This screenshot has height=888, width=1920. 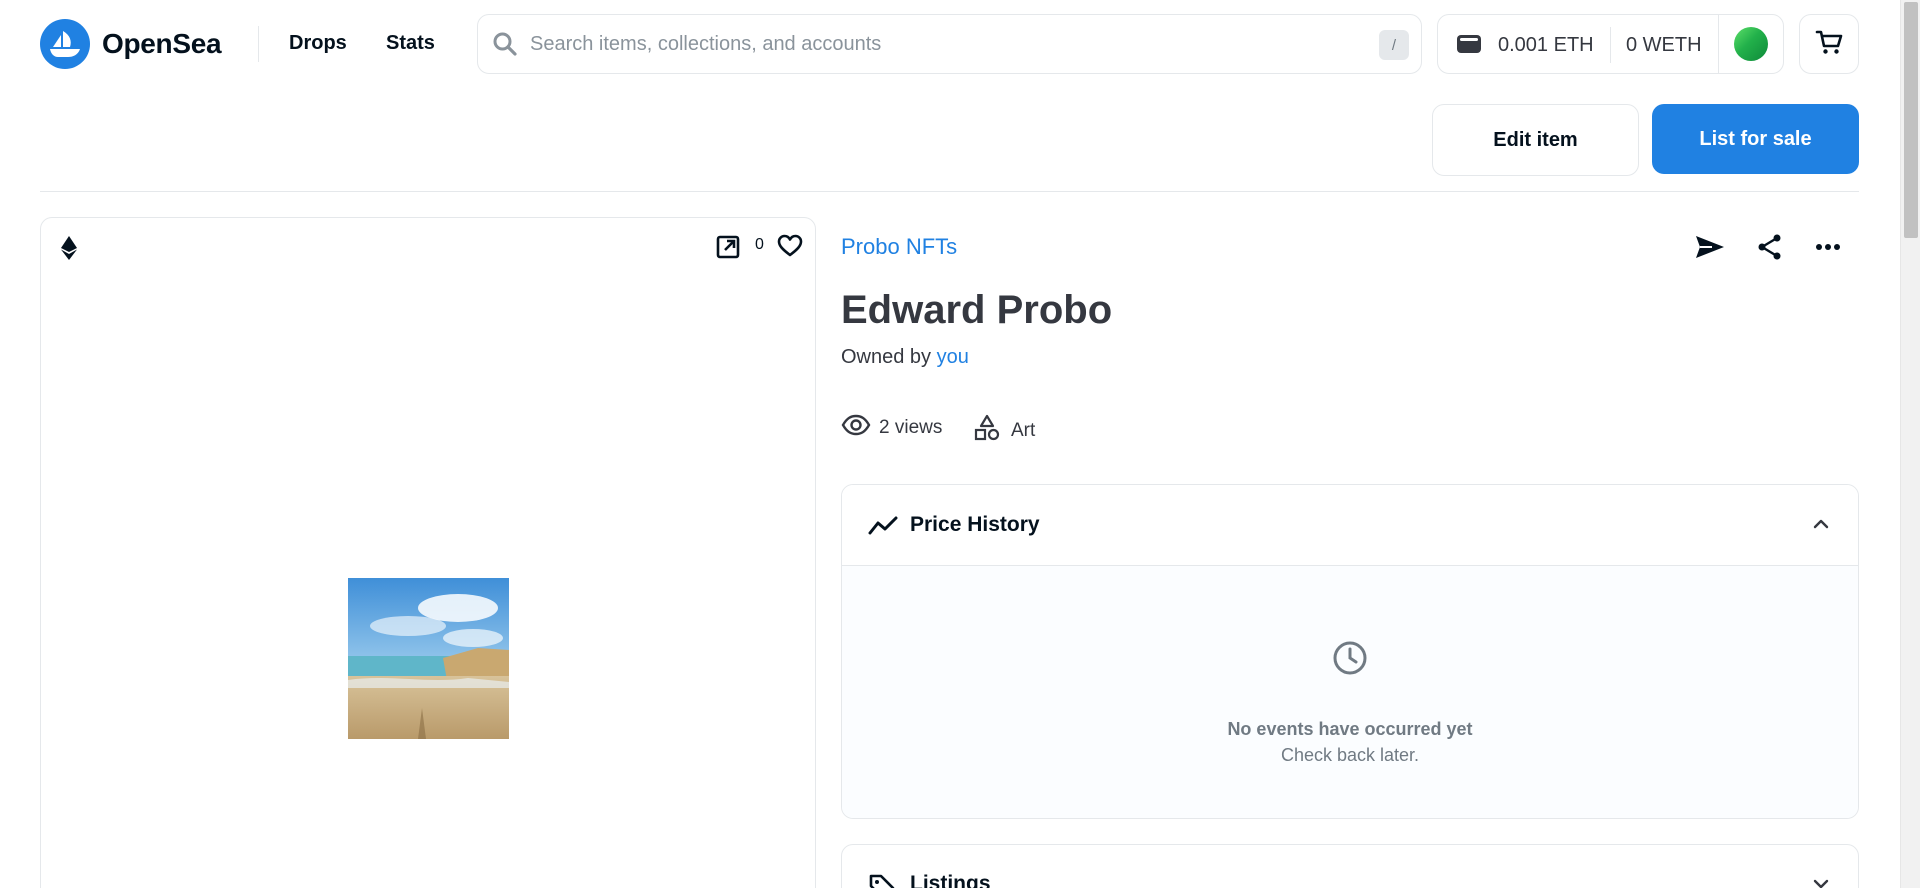 I want to click on nav-divider, so click(x=258, y=44).